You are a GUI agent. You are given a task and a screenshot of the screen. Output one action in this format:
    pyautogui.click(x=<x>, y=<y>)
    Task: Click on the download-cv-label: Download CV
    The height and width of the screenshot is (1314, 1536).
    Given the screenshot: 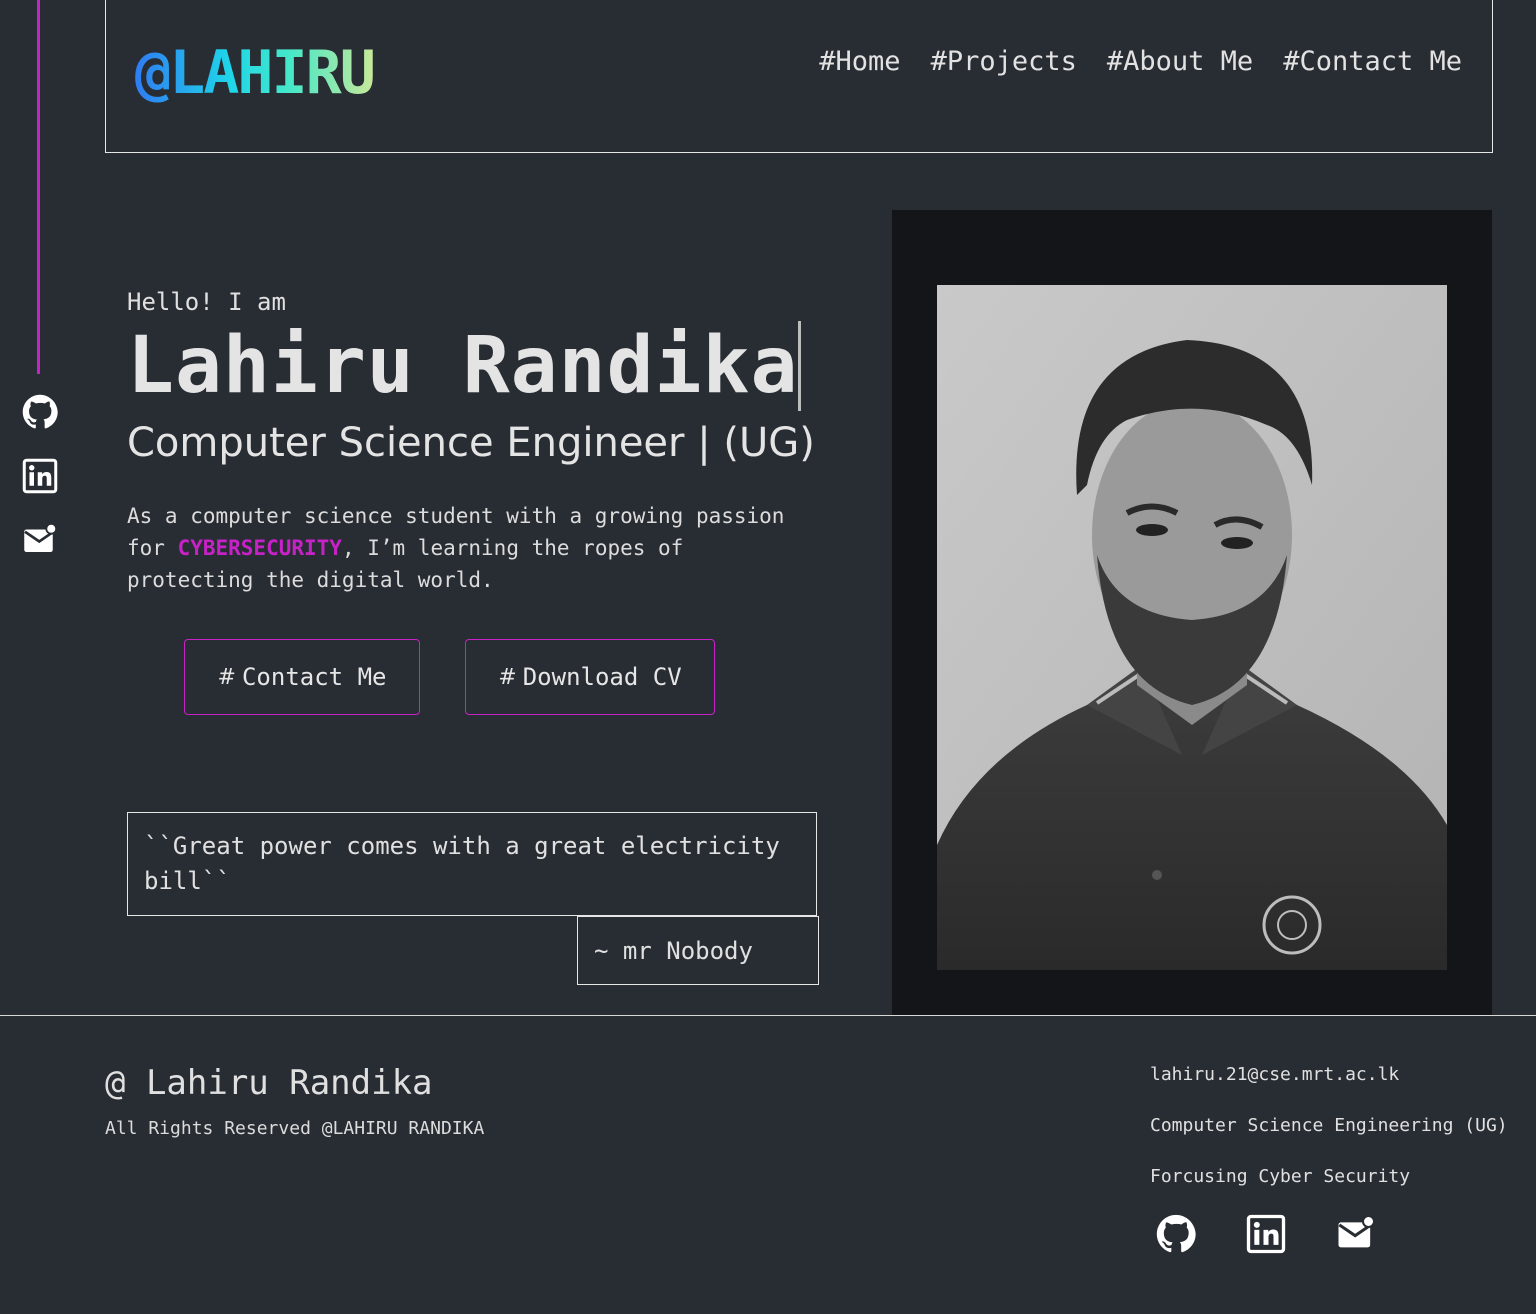 What is the action you would take?
    pyautogui.click(x=602, y=677)
    